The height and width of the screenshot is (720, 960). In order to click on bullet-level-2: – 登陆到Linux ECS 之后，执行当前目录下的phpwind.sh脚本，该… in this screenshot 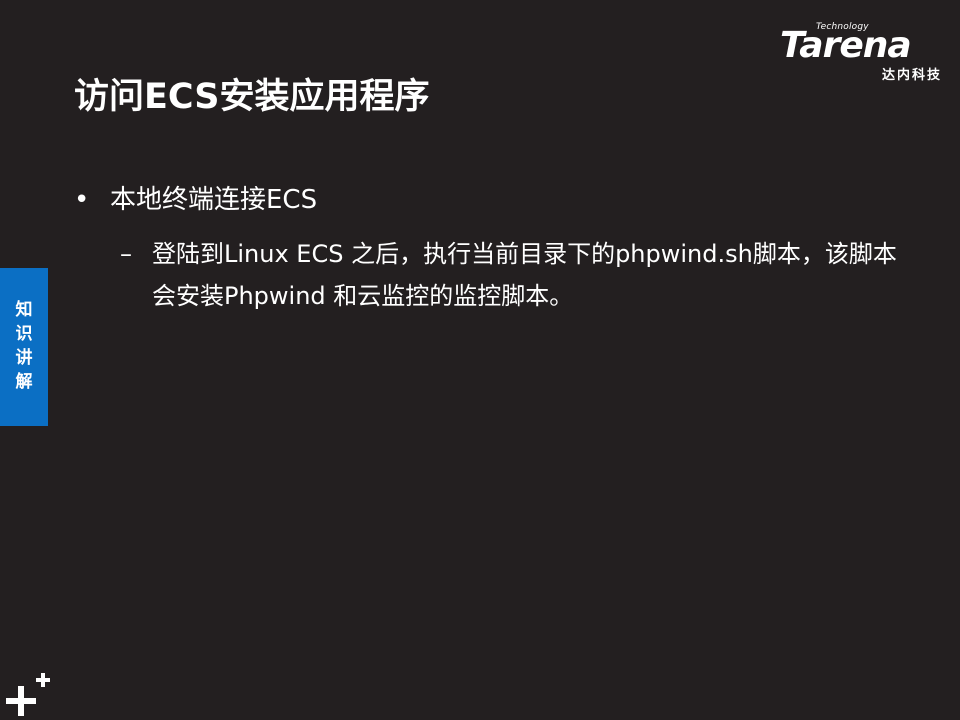, I will do `click(515, 275)`.